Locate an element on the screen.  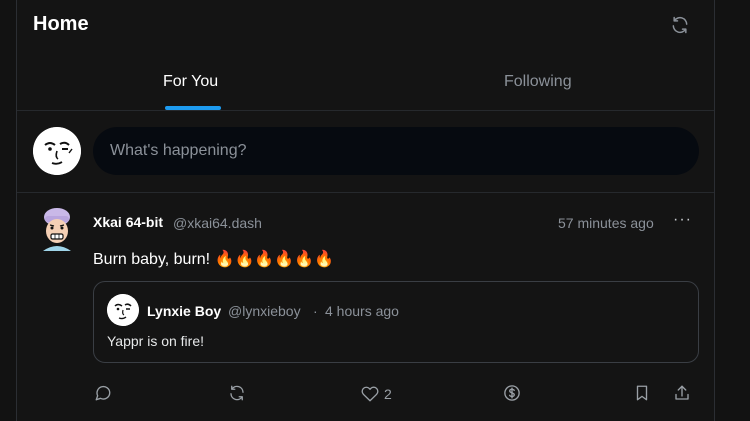
active-tab-indicator is located at coordinates (193, 108).